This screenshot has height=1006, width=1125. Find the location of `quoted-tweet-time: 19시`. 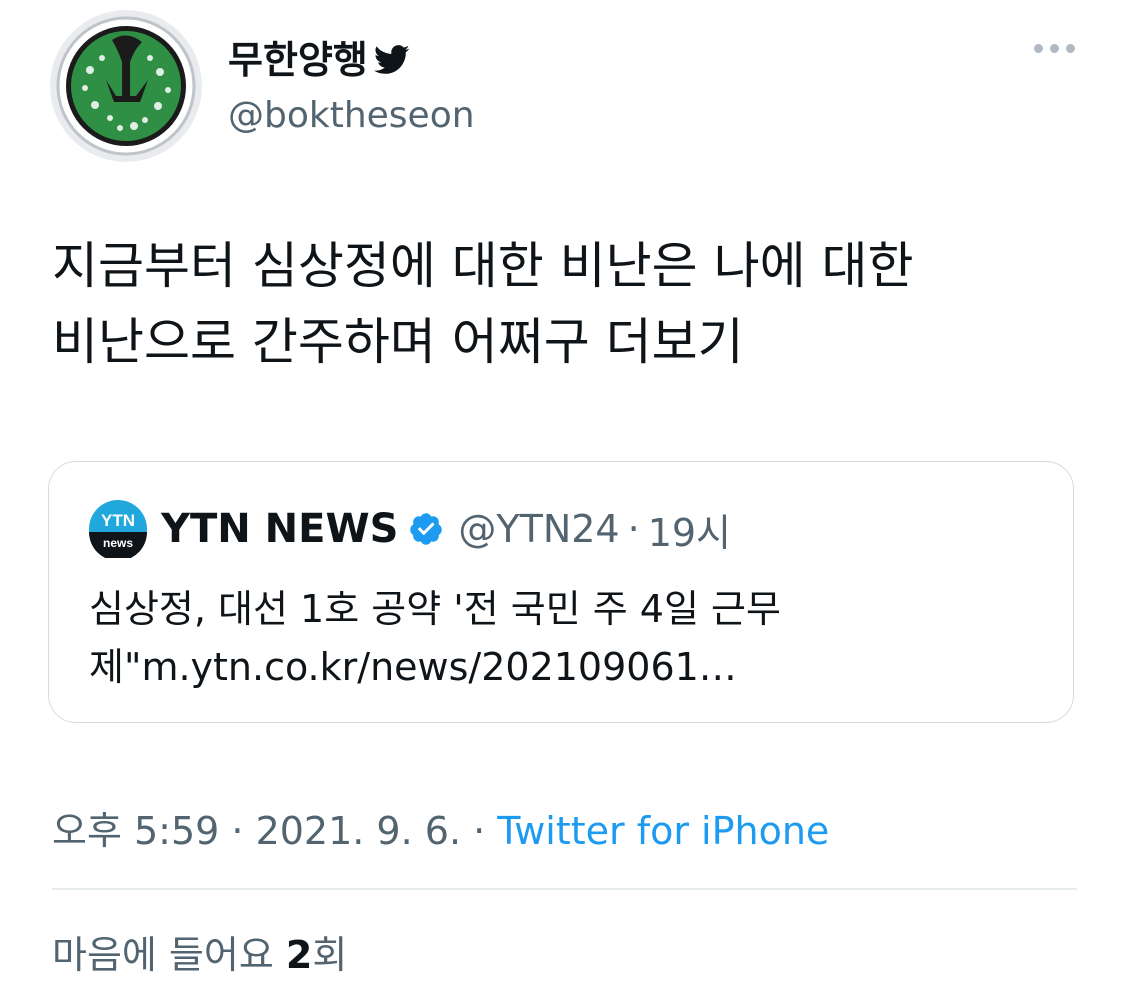

quoted-tweet-time: 19시 is located at coordinates (689, 529).